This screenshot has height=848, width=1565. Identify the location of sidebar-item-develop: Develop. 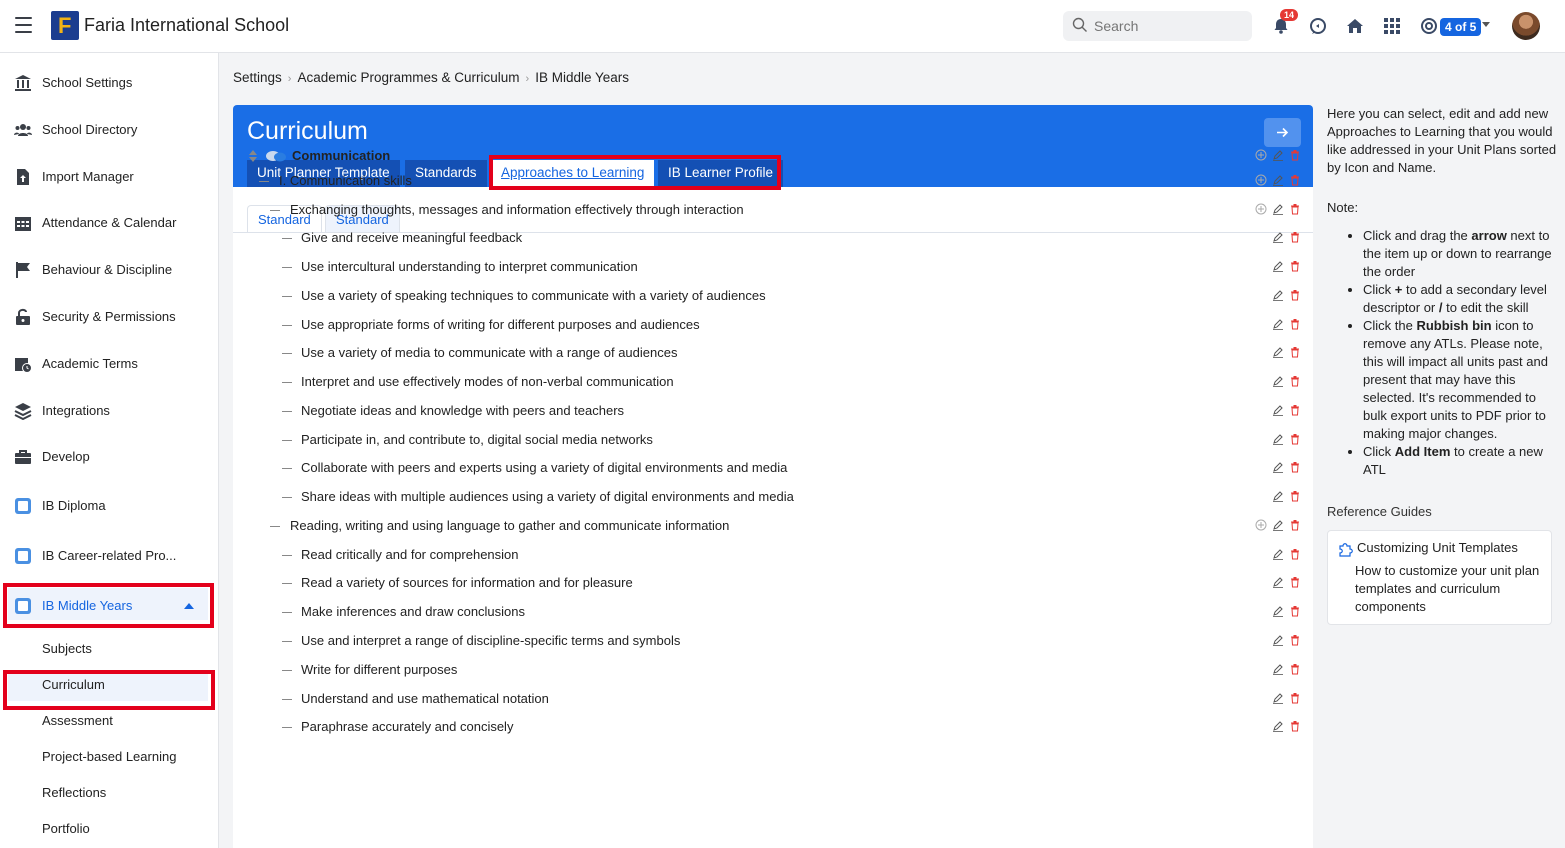
(109, 457).